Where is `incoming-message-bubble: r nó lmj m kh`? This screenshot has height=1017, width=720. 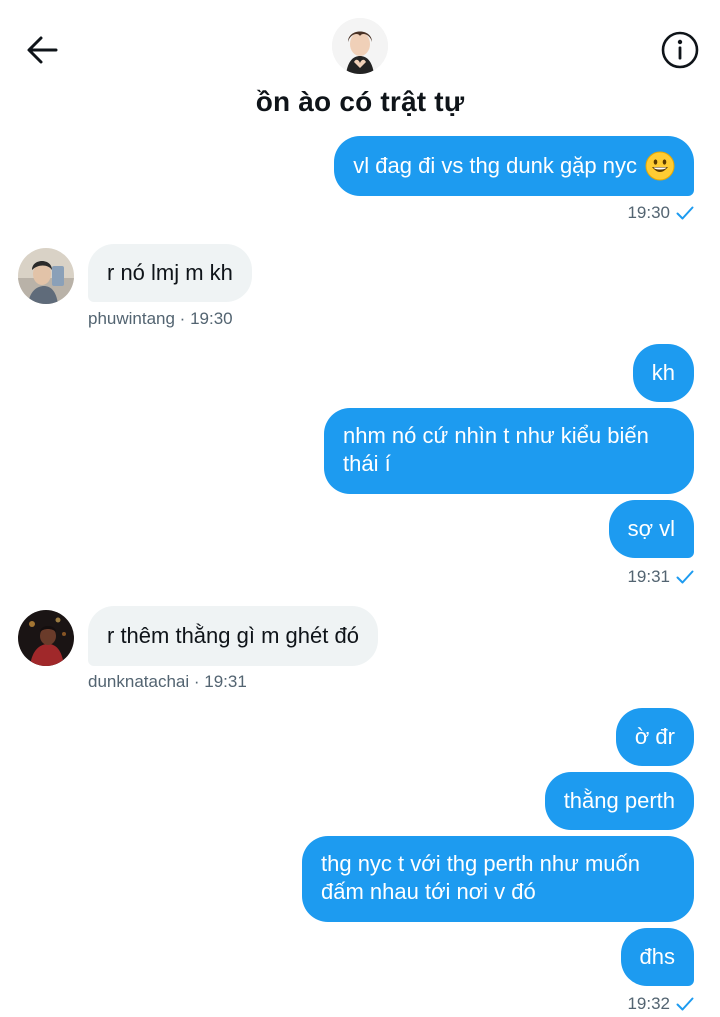
incoming-message-bubble: r nó lmj m kh is located at coordinates (170, 273).